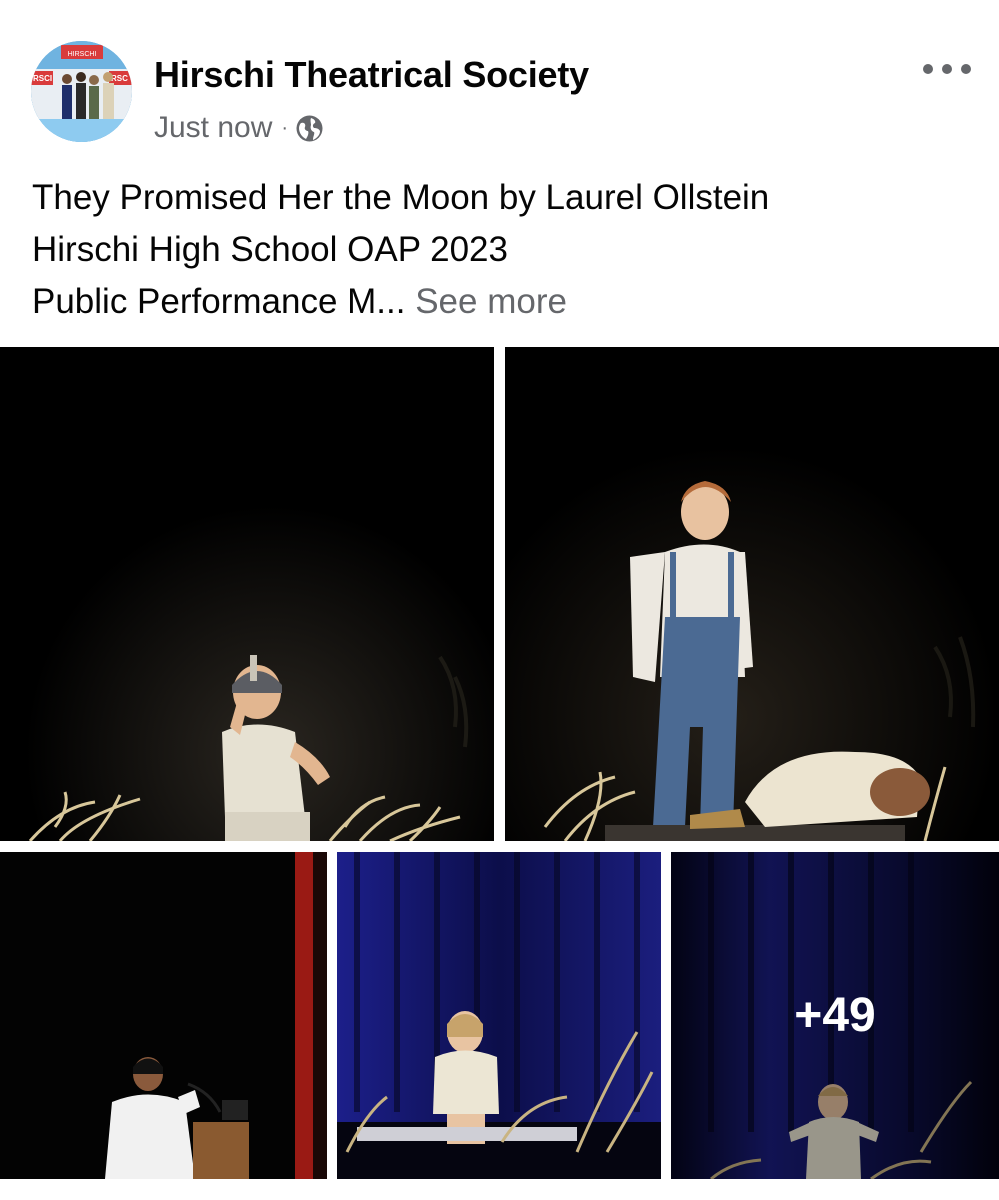 The image size is (999, 1200). Describe the element at coordinates (309, 128) in the screenshot. I see `globe-icon` at that location.